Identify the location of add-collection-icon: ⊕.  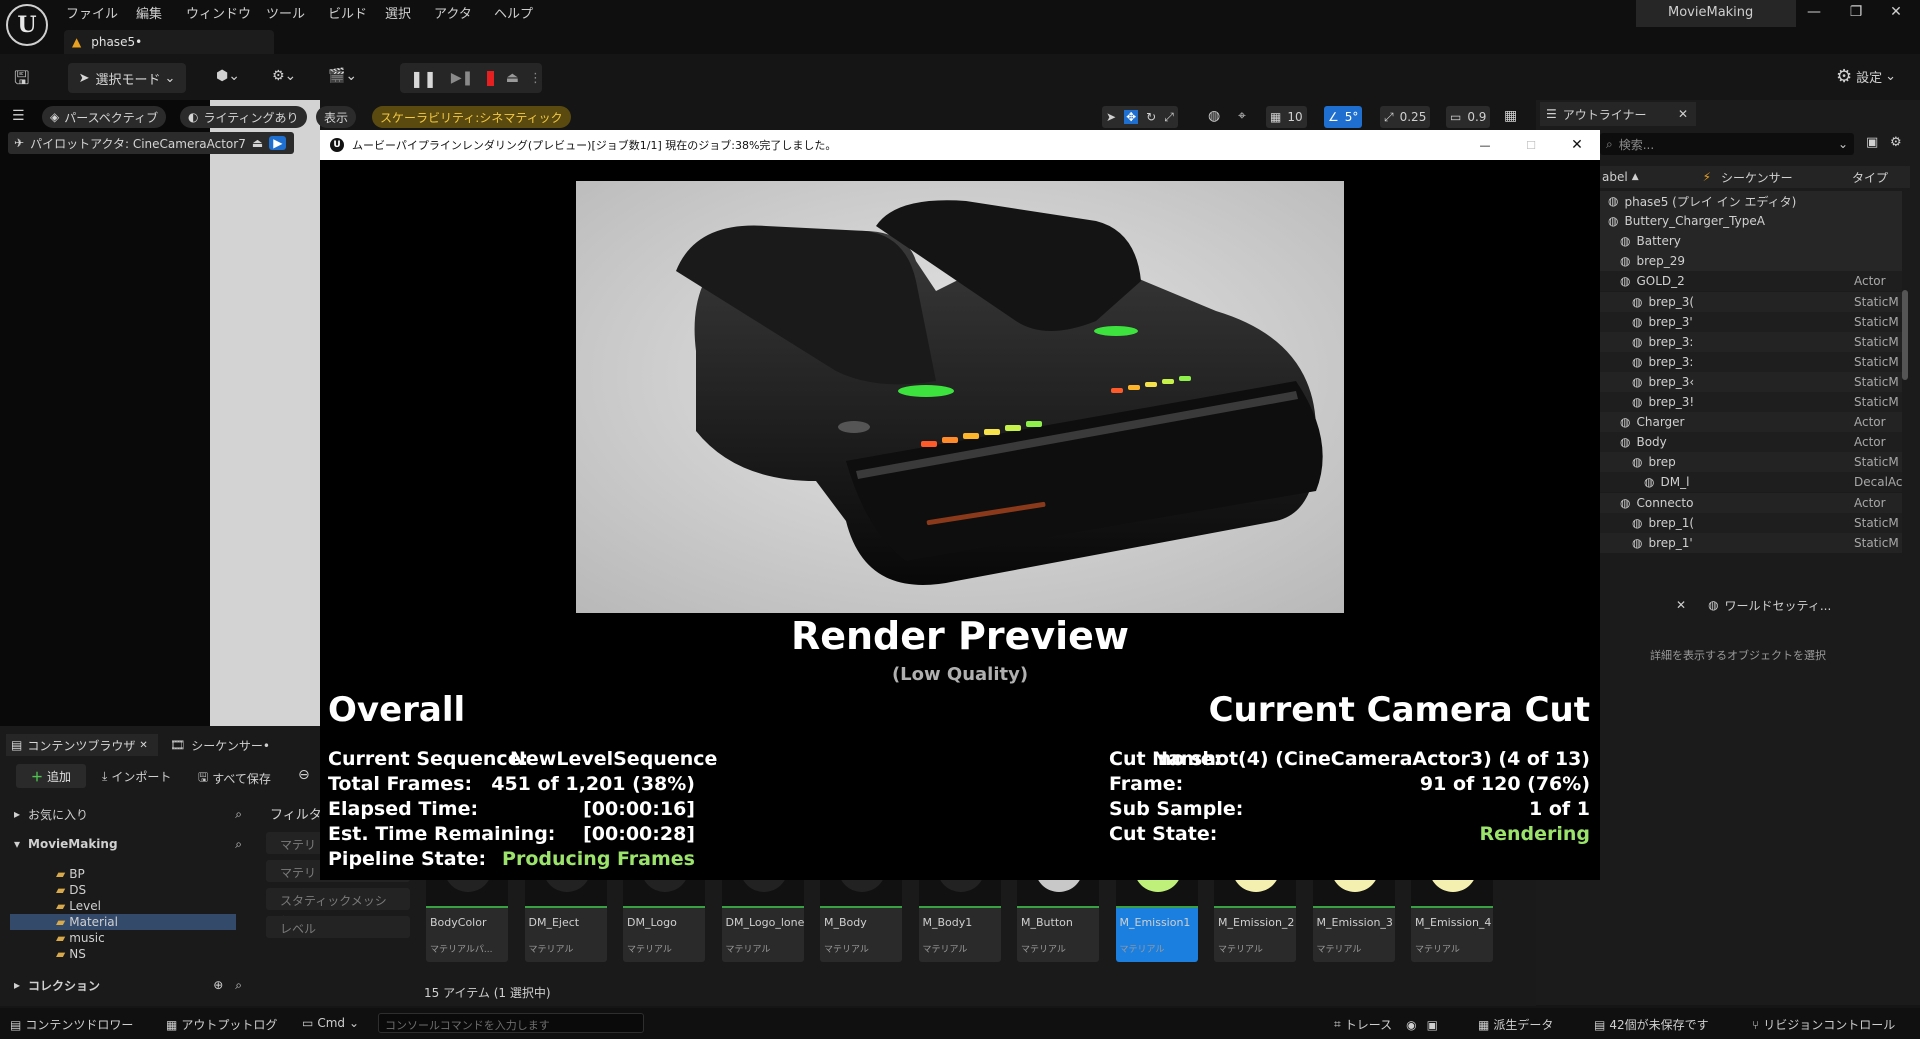
(218, 985).